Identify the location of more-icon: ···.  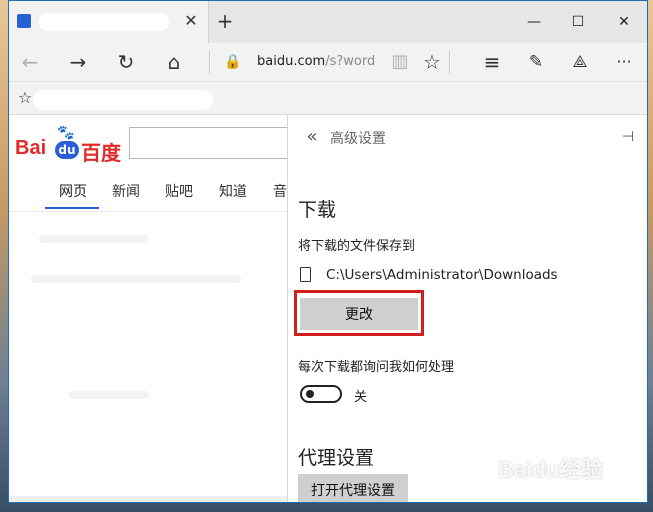
(624, 62).